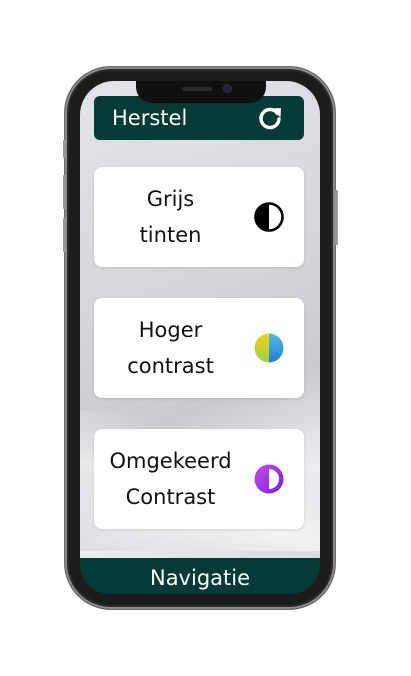 This screenshot has width=411, height=676. I want to click on inverted-contrast-card: Omgekeerd Contrast, so click(199, 479).